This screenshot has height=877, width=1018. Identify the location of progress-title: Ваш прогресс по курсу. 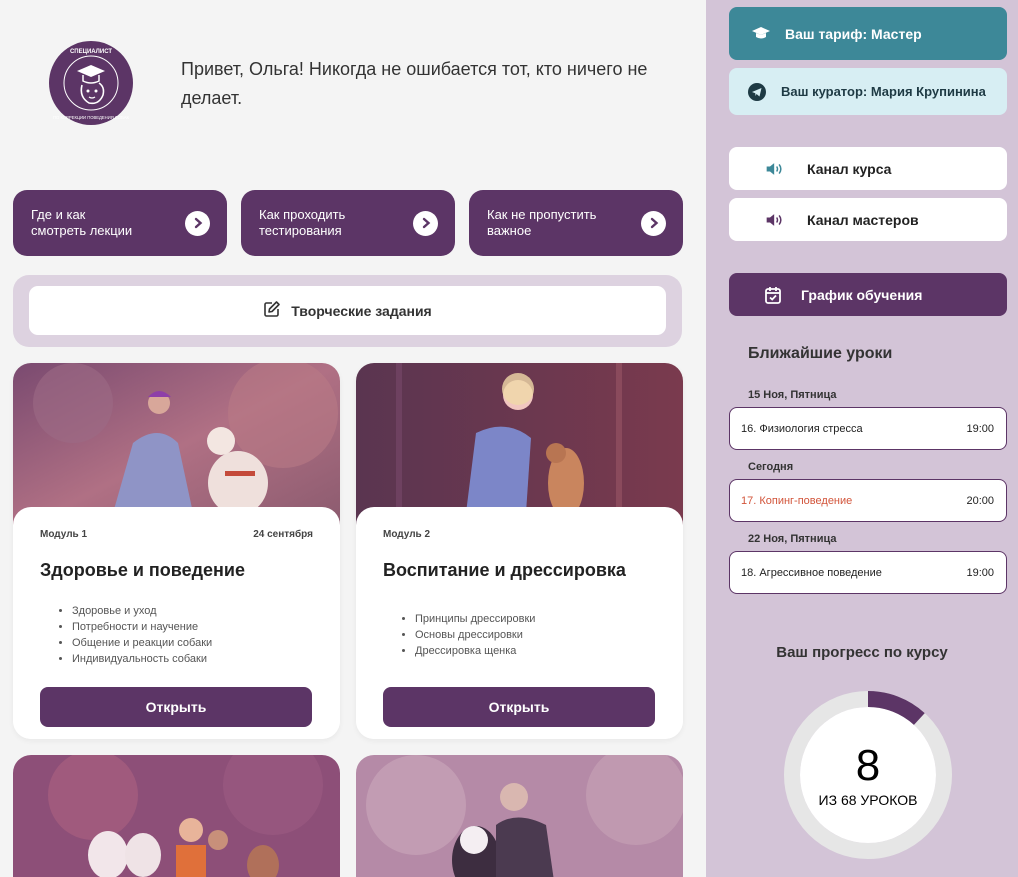
(862, 652).